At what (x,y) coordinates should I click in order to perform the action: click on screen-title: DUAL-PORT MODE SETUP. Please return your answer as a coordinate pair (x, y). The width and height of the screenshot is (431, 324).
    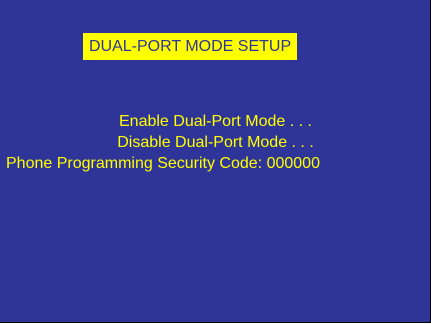
    Looking at the image, I should click on (190, 46).